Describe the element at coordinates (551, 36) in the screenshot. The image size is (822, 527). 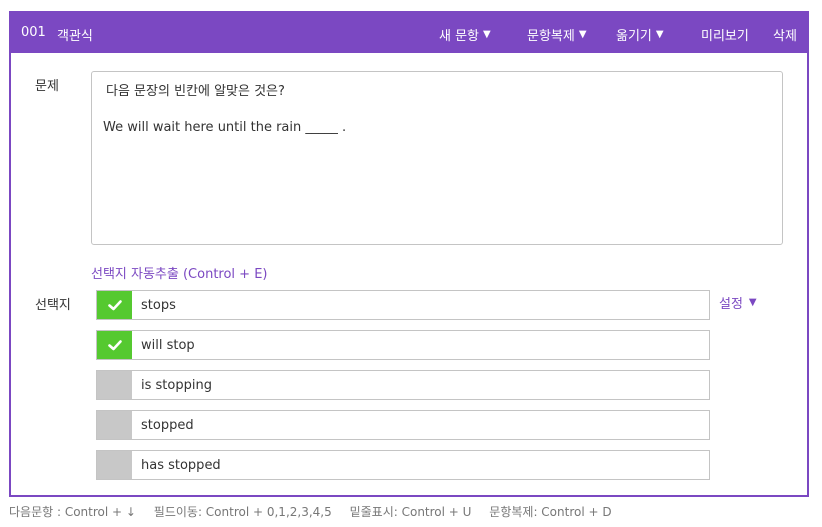
I see `duplicate-question-label: 문항복제` at that location.